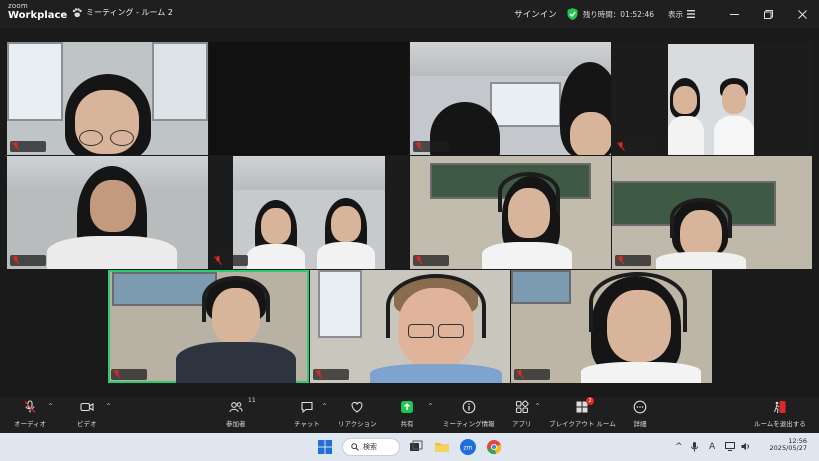  Describe the element at coordinates (407, 414) in the screenshot. I see `share-button: 共有` at that location.